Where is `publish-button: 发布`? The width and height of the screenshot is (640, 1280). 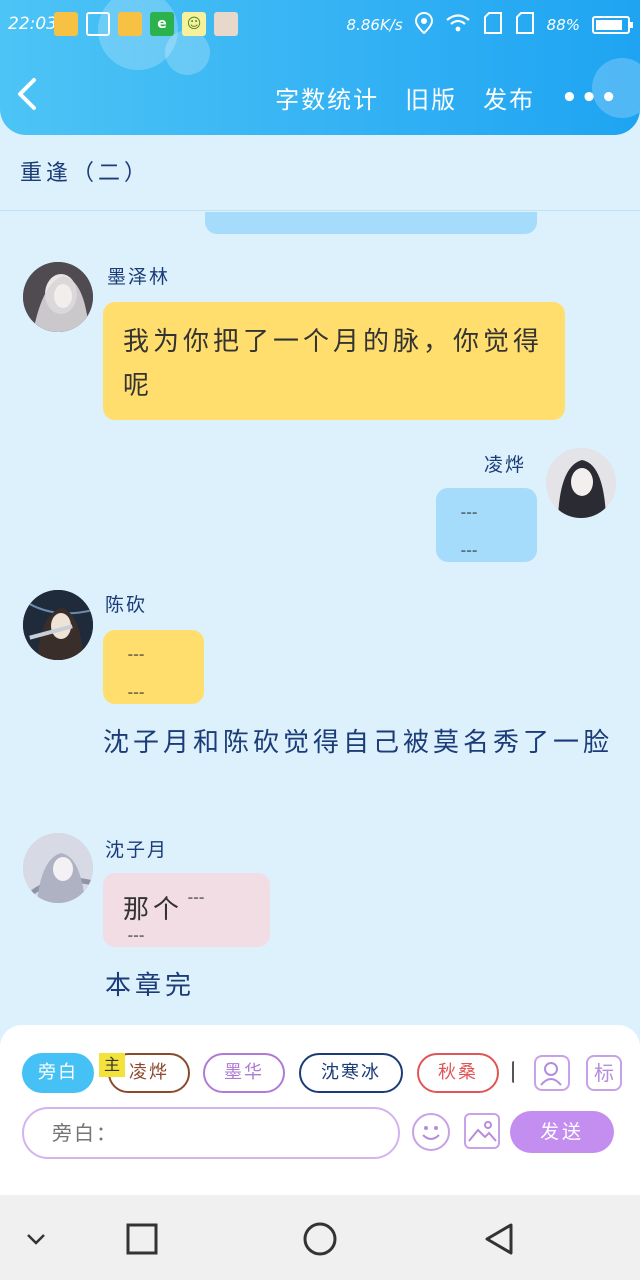
publish-button: 发布 is located at coordinates (509, 97).